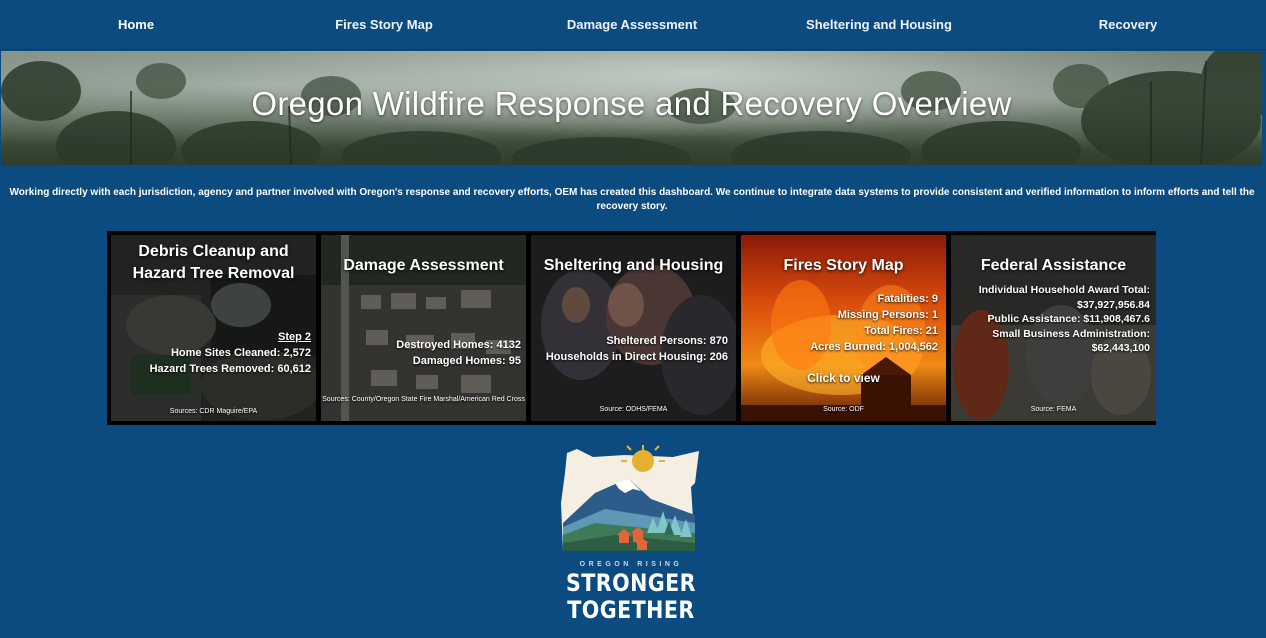 This screenshot has width=1266, height=638. I want to click on card-sheltering-source: Source: ODHS/FEMA, so click(633, 409).